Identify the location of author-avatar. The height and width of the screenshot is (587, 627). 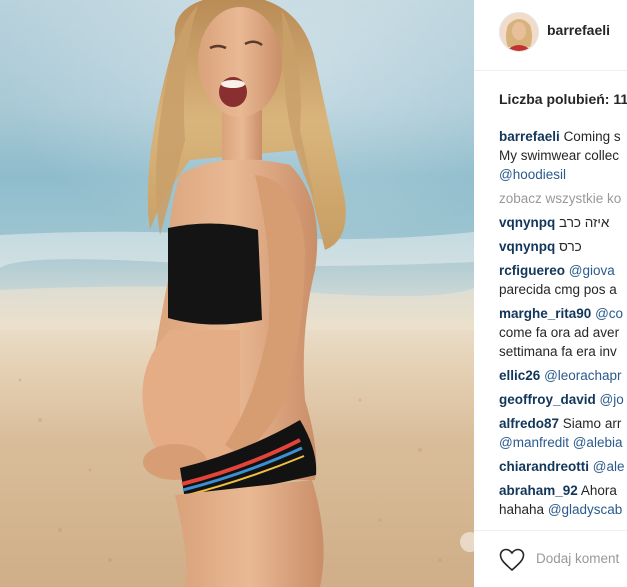
(519, 32).